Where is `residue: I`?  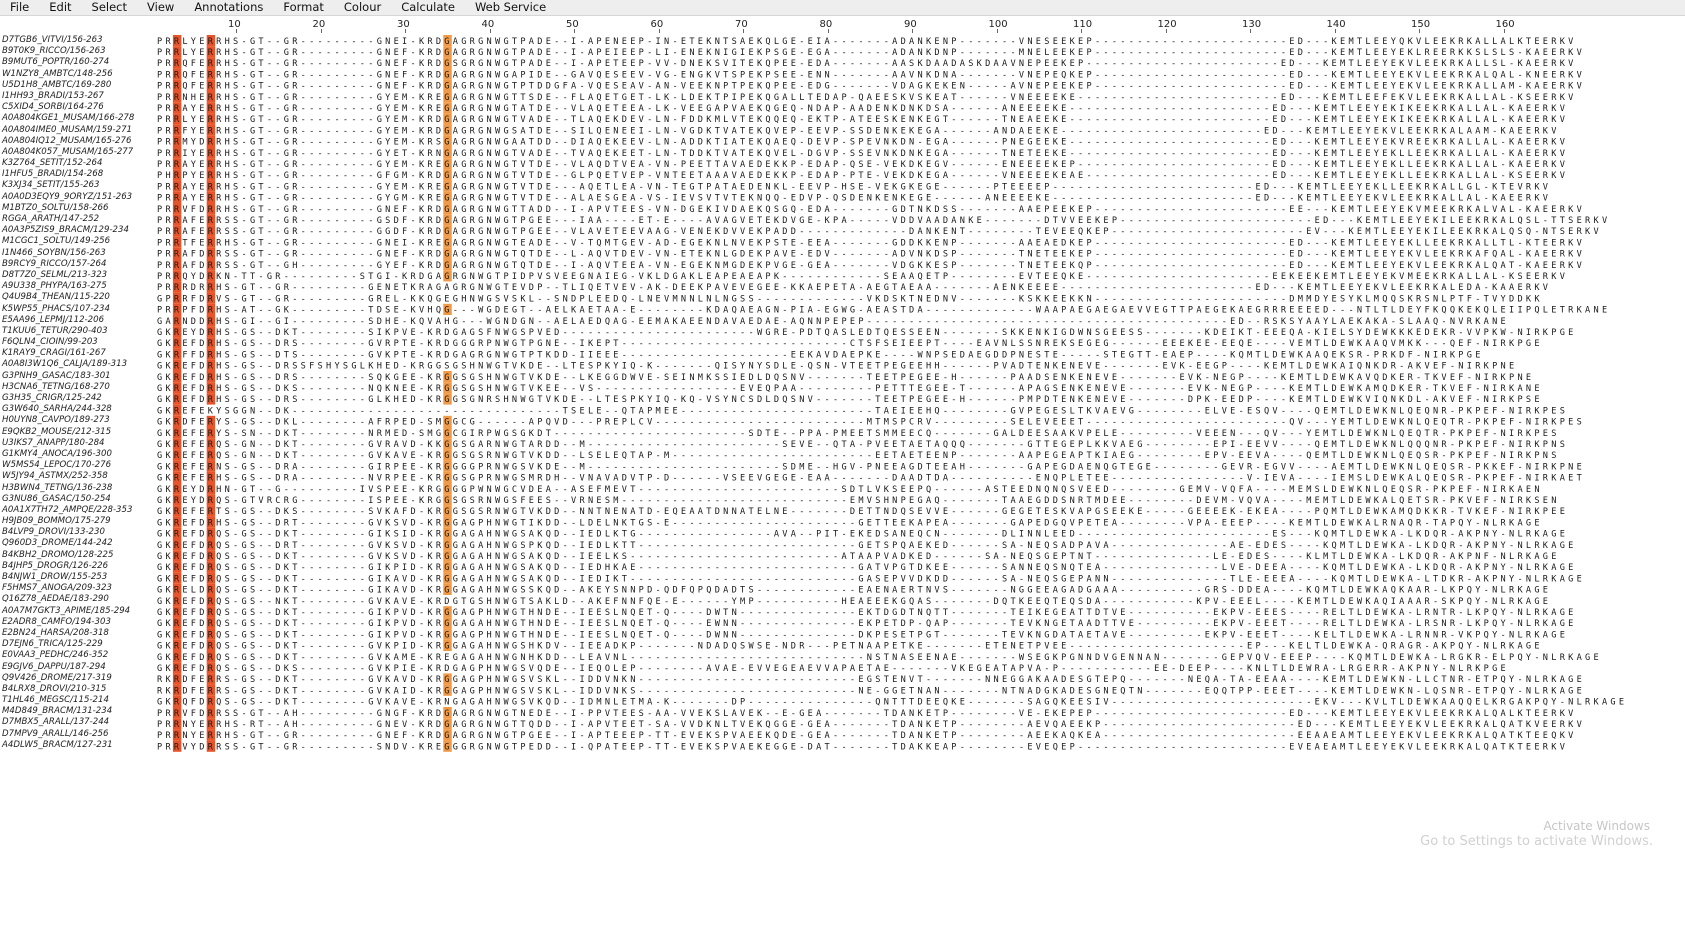 residue: I is located at coordinates (615, 53).